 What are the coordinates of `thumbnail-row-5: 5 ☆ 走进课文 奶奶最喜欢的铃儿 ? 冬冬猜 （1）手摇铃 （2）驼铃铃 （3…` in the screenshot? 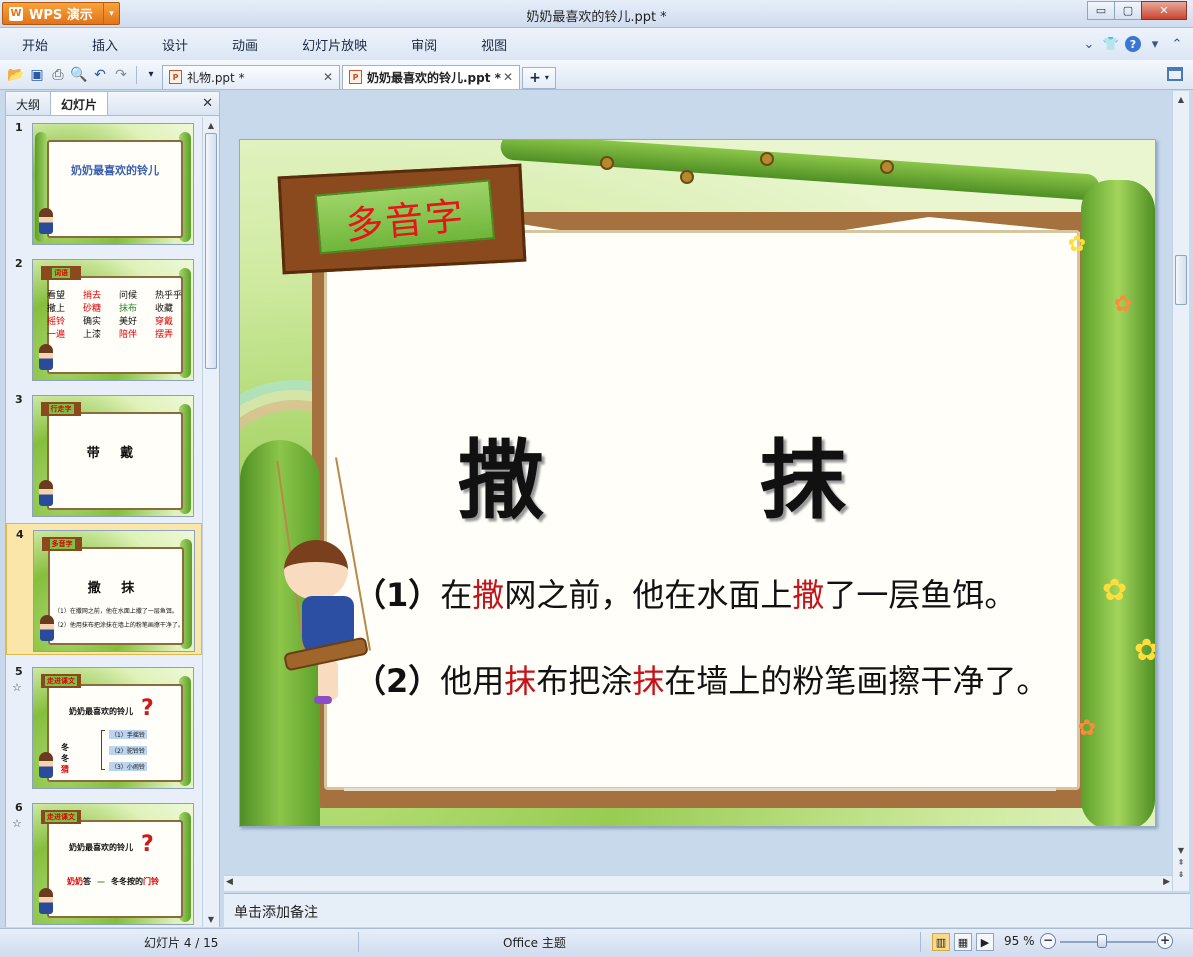 It's located at (104, 727).